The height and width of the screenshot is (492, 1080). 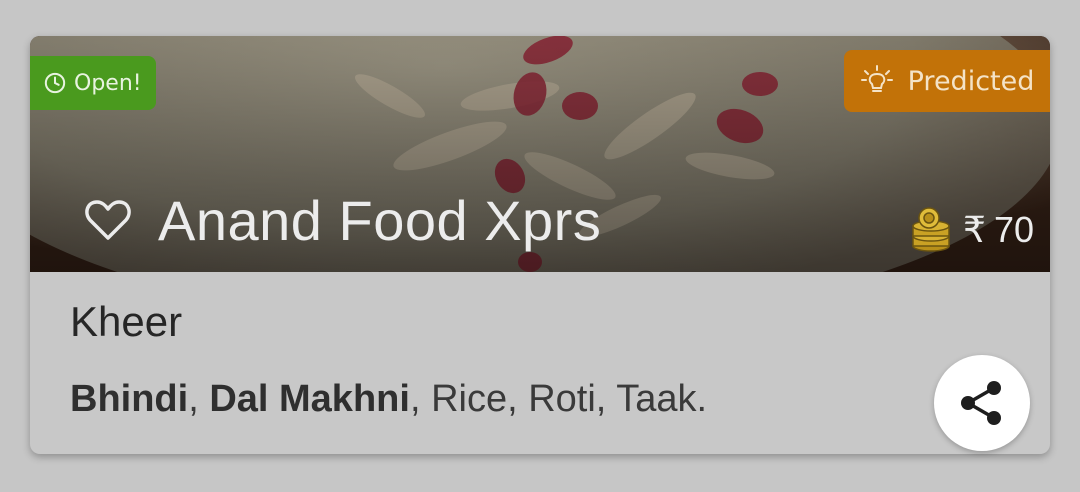 I want to click on menu-list: Bhindi, Dal Makhni, Rice, Roti, Taak., so click(x=388, y=399).